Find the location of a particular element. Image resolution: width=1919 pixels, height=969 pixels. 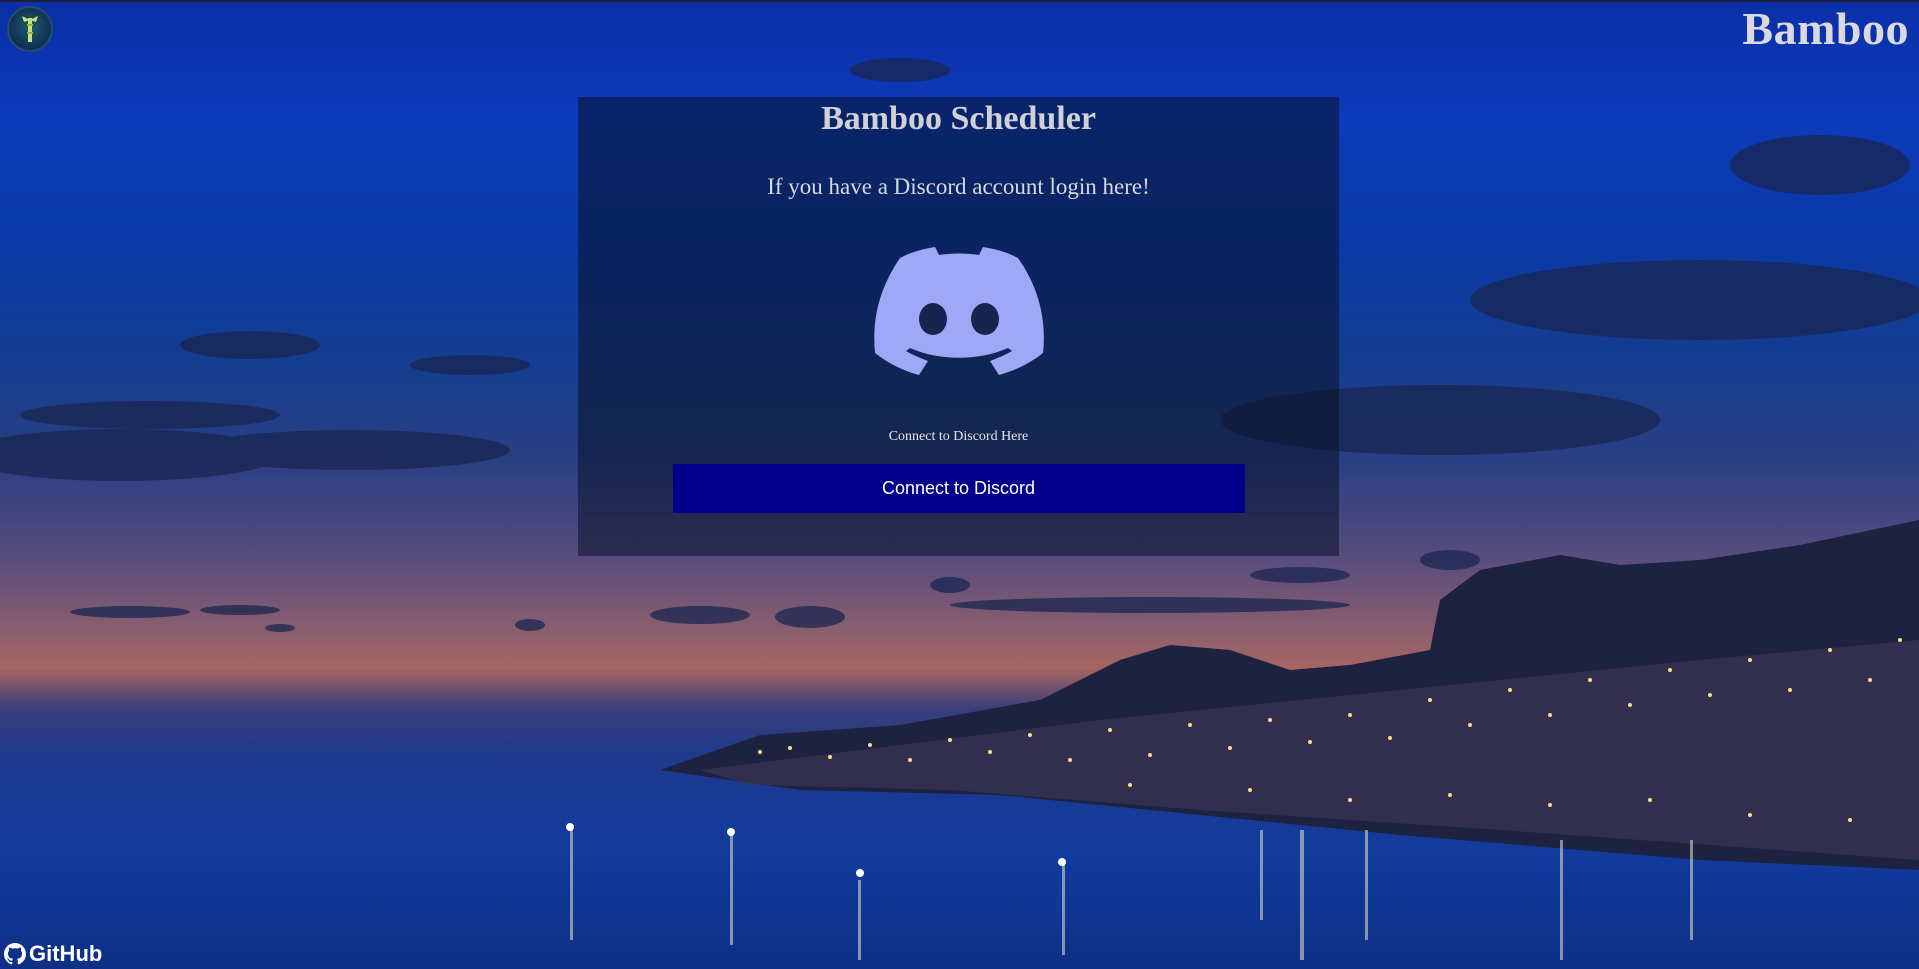

connect-label: Connect to Discord Here is located at coordinates (958, 436).